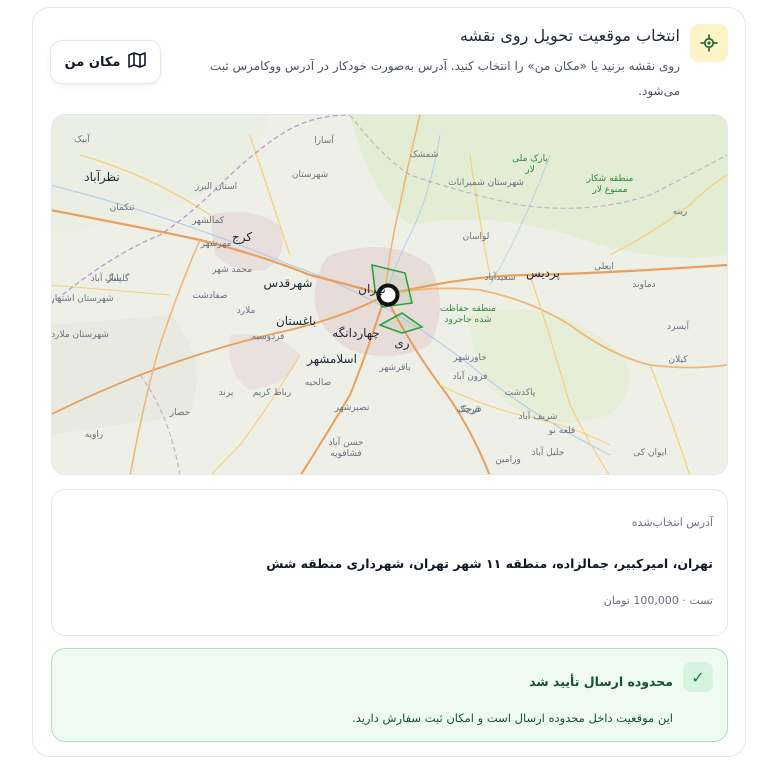 This screenshot has width=769, height=762. What do you see at coordinates (137, 62) in the screenshot?
I see `map-icon` at bounding box center [137, 62].